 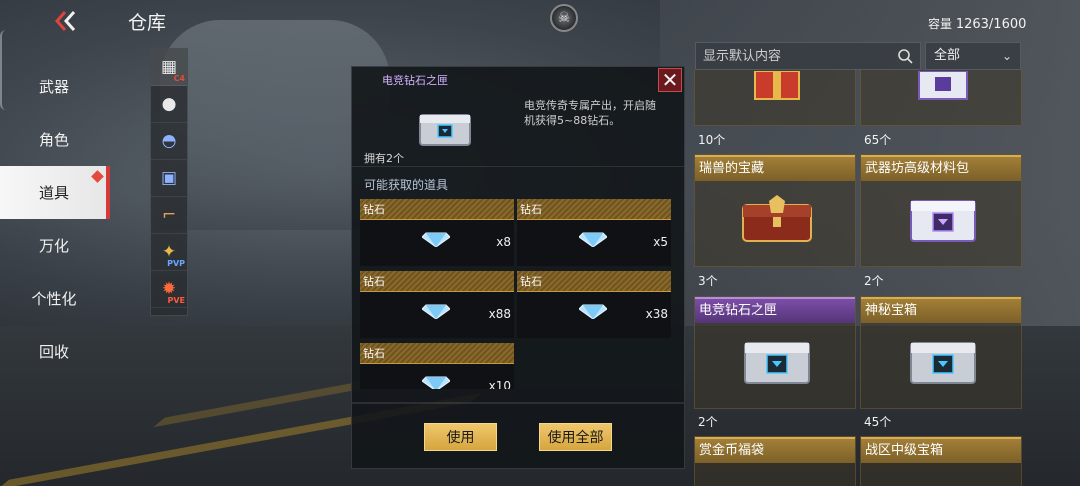 I want to click on close-button: ✕, so click(x=670, y=80).